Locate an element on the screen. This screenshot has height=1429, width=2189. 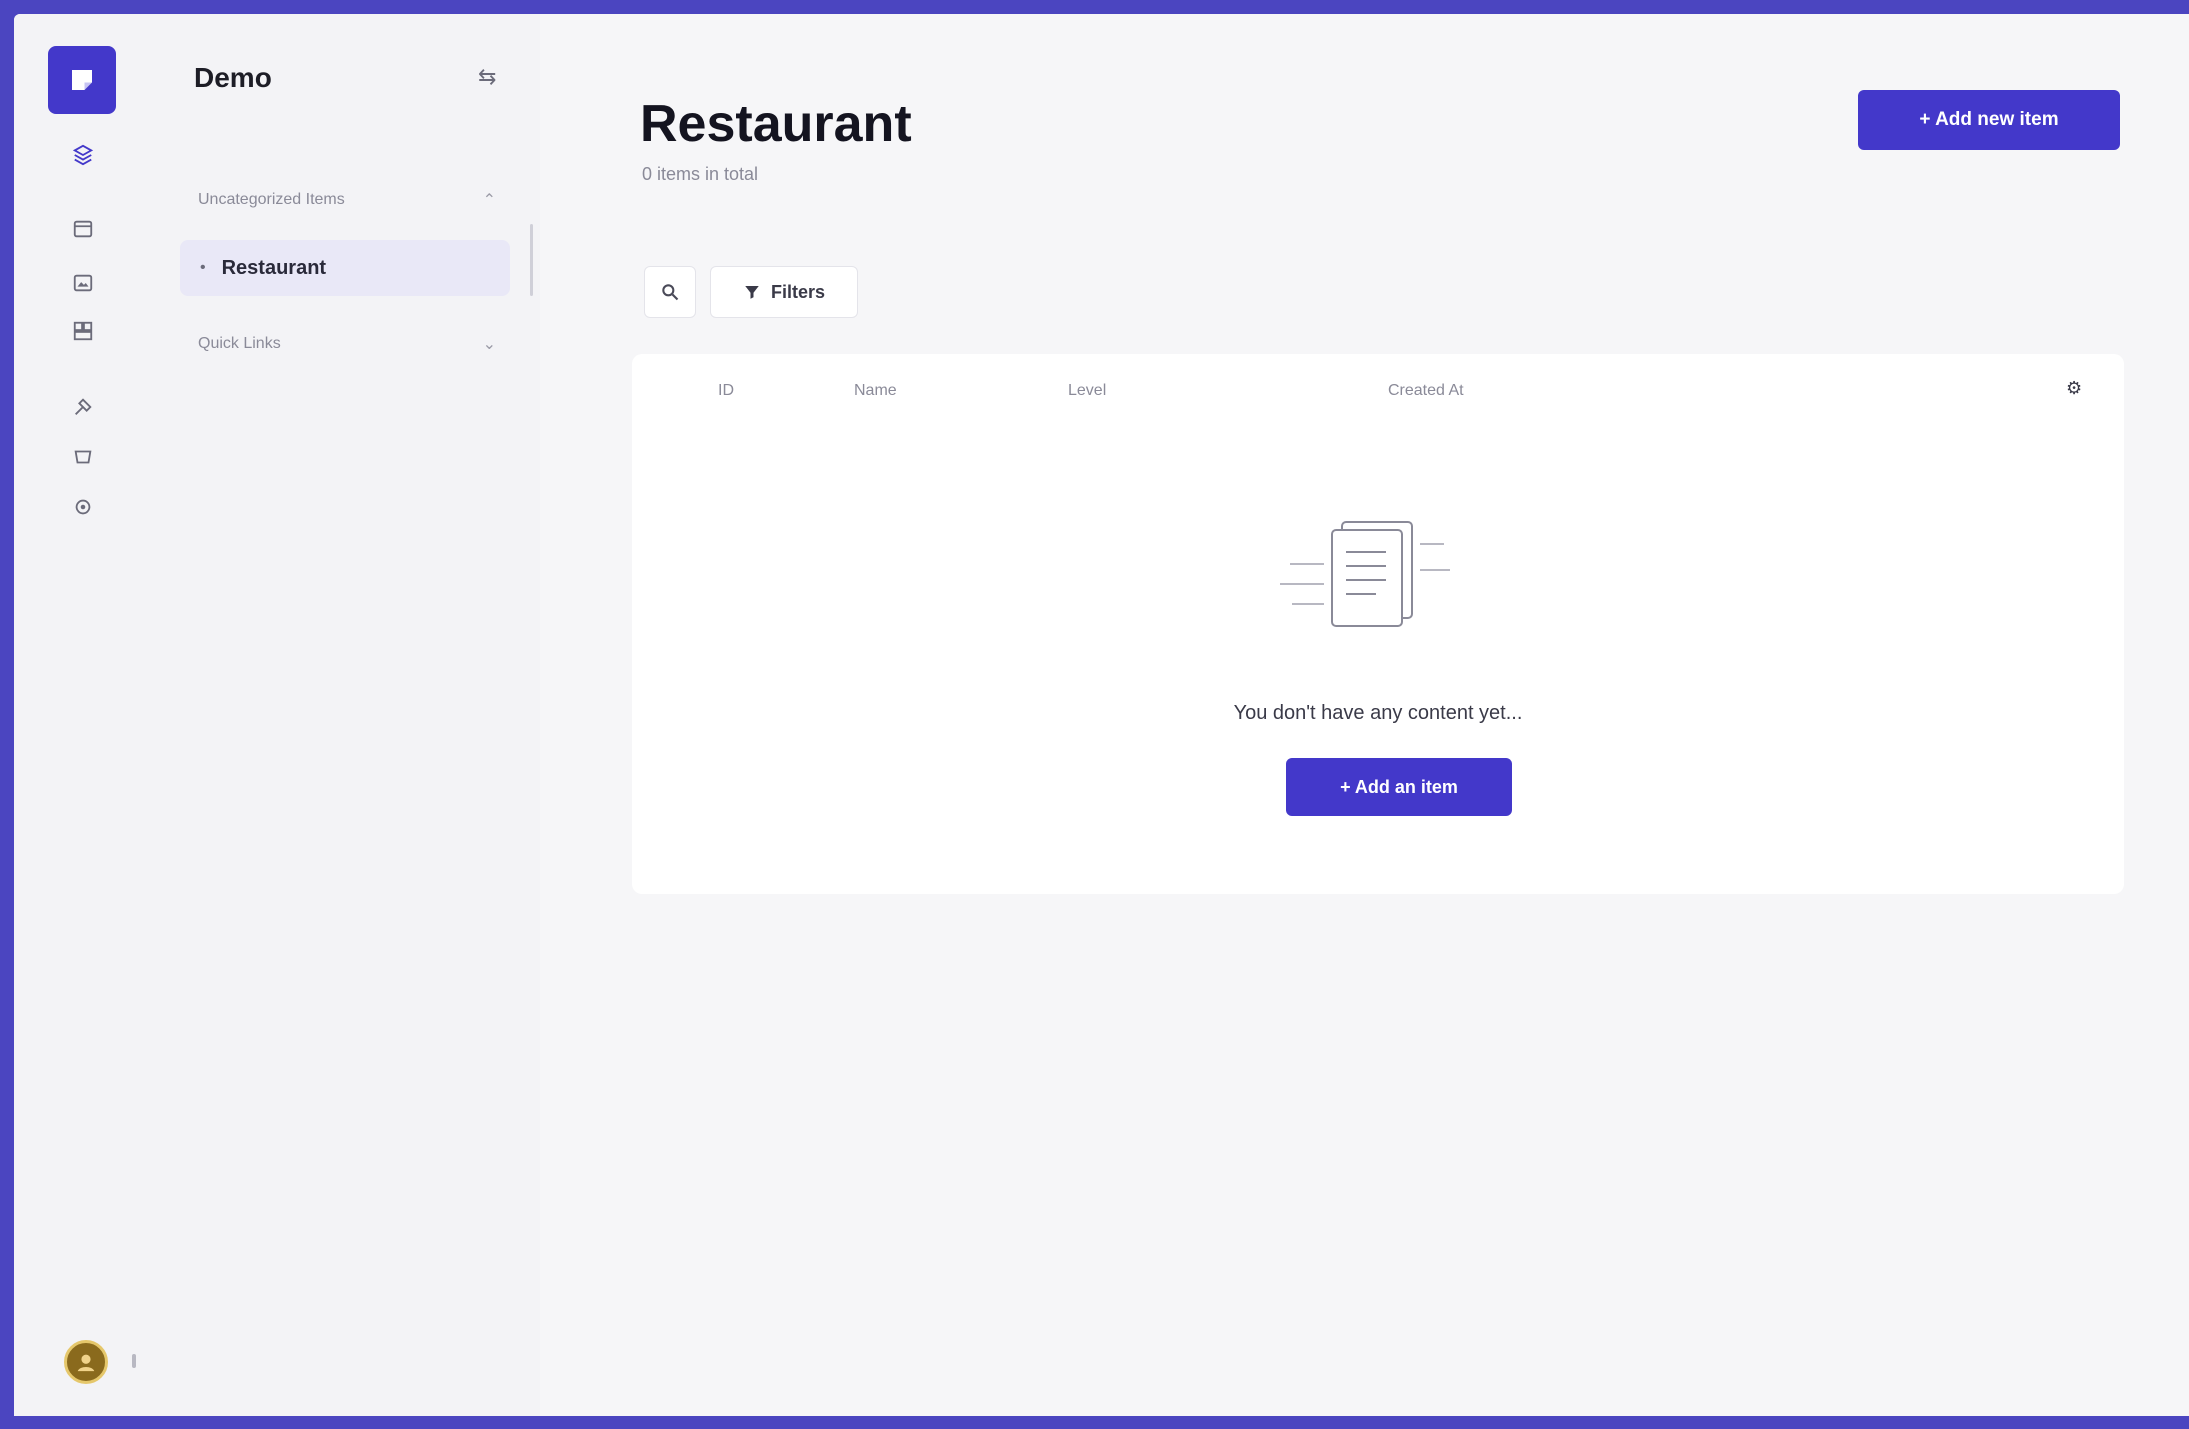
content-types-icon is located at coordinates (83, 229).